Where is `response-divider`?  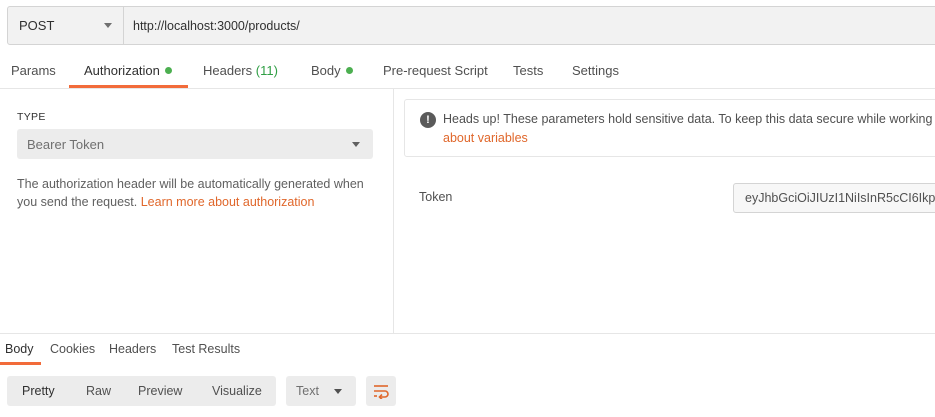
response-divider is located at coordinates (467, 333).